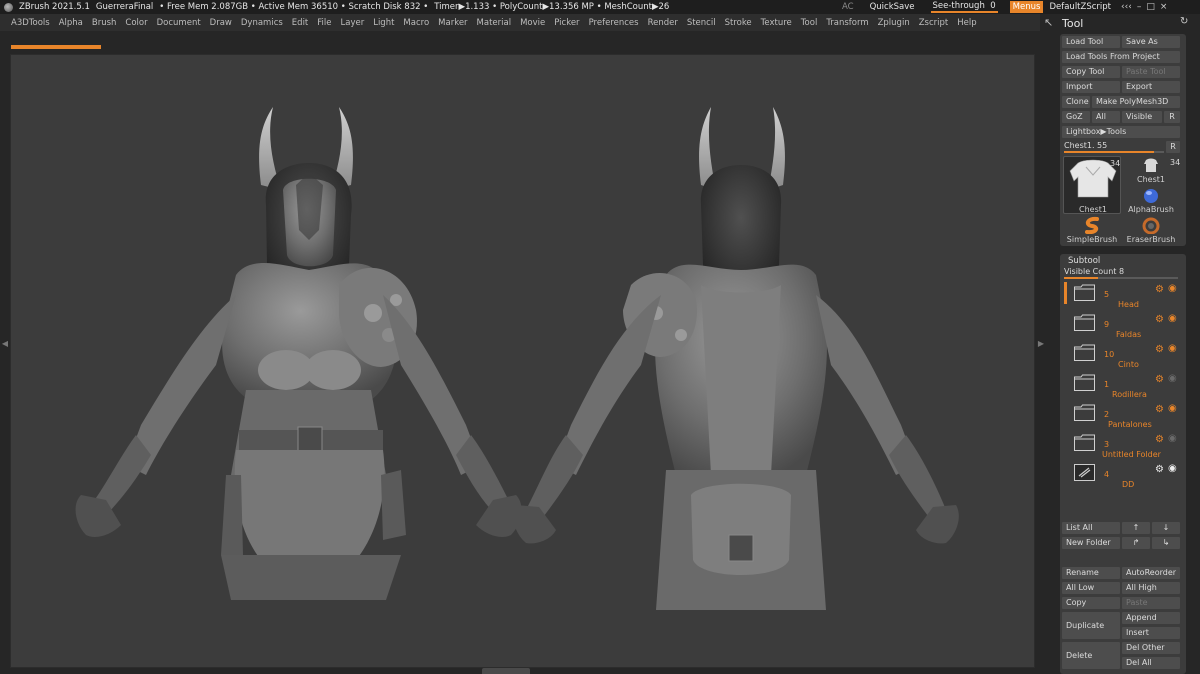 The image size is (1200, 674). What do you see at coordinates (1114, 152) in the screenshot?
I see `active-tool-slider` at bounding box center [1114, 152].